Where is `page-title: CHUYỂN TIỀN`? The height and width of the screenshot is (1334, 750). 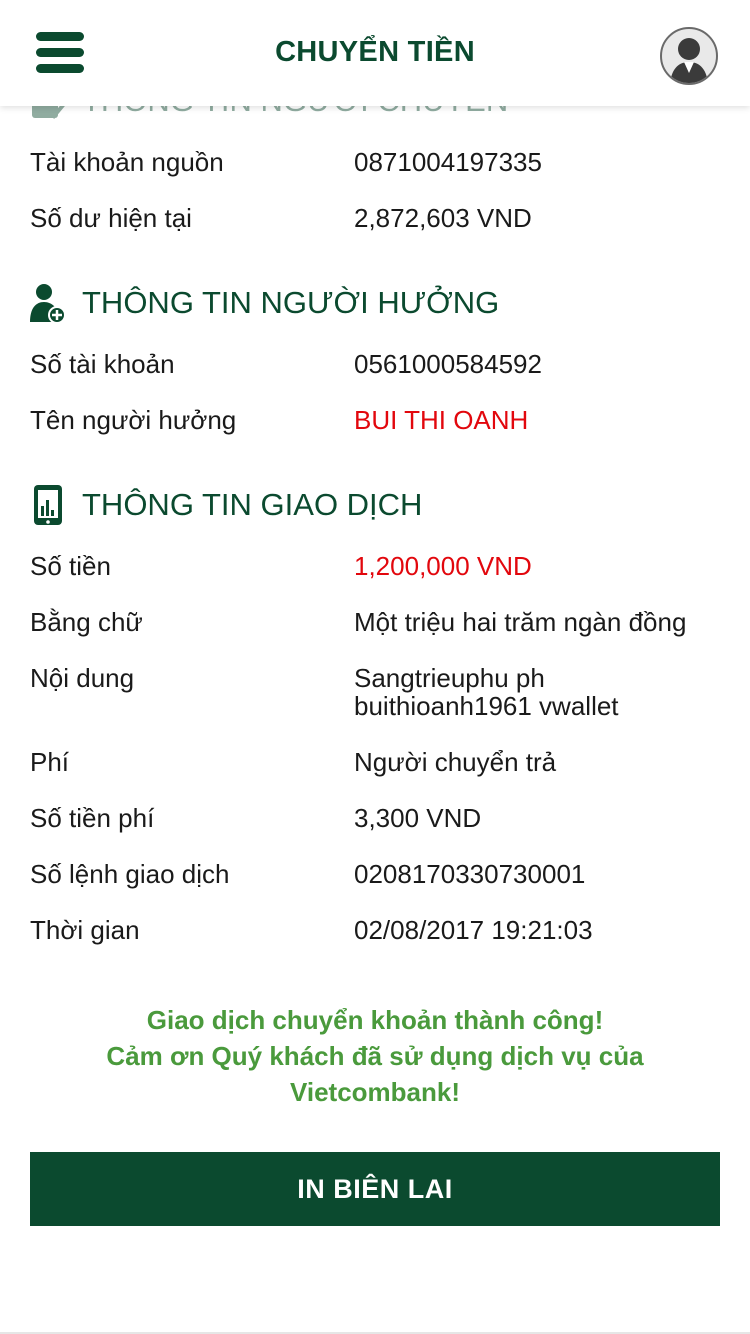
page-title: CHUYỂN TIỀN is located at coordinates (375, 52).